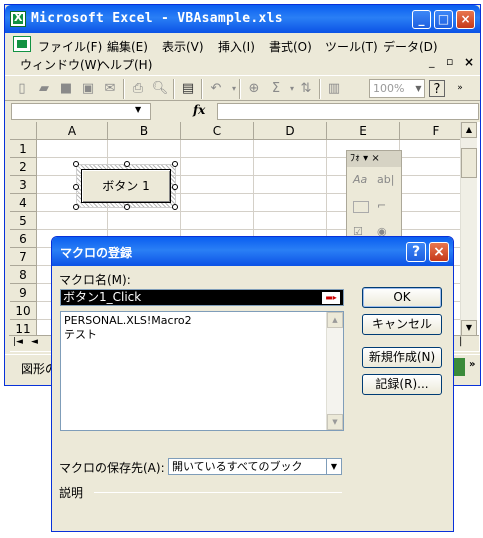 This screenshot has height=538, width=483. I want to click on list-scrollbar: ▲ ▼, so click(334, 371).